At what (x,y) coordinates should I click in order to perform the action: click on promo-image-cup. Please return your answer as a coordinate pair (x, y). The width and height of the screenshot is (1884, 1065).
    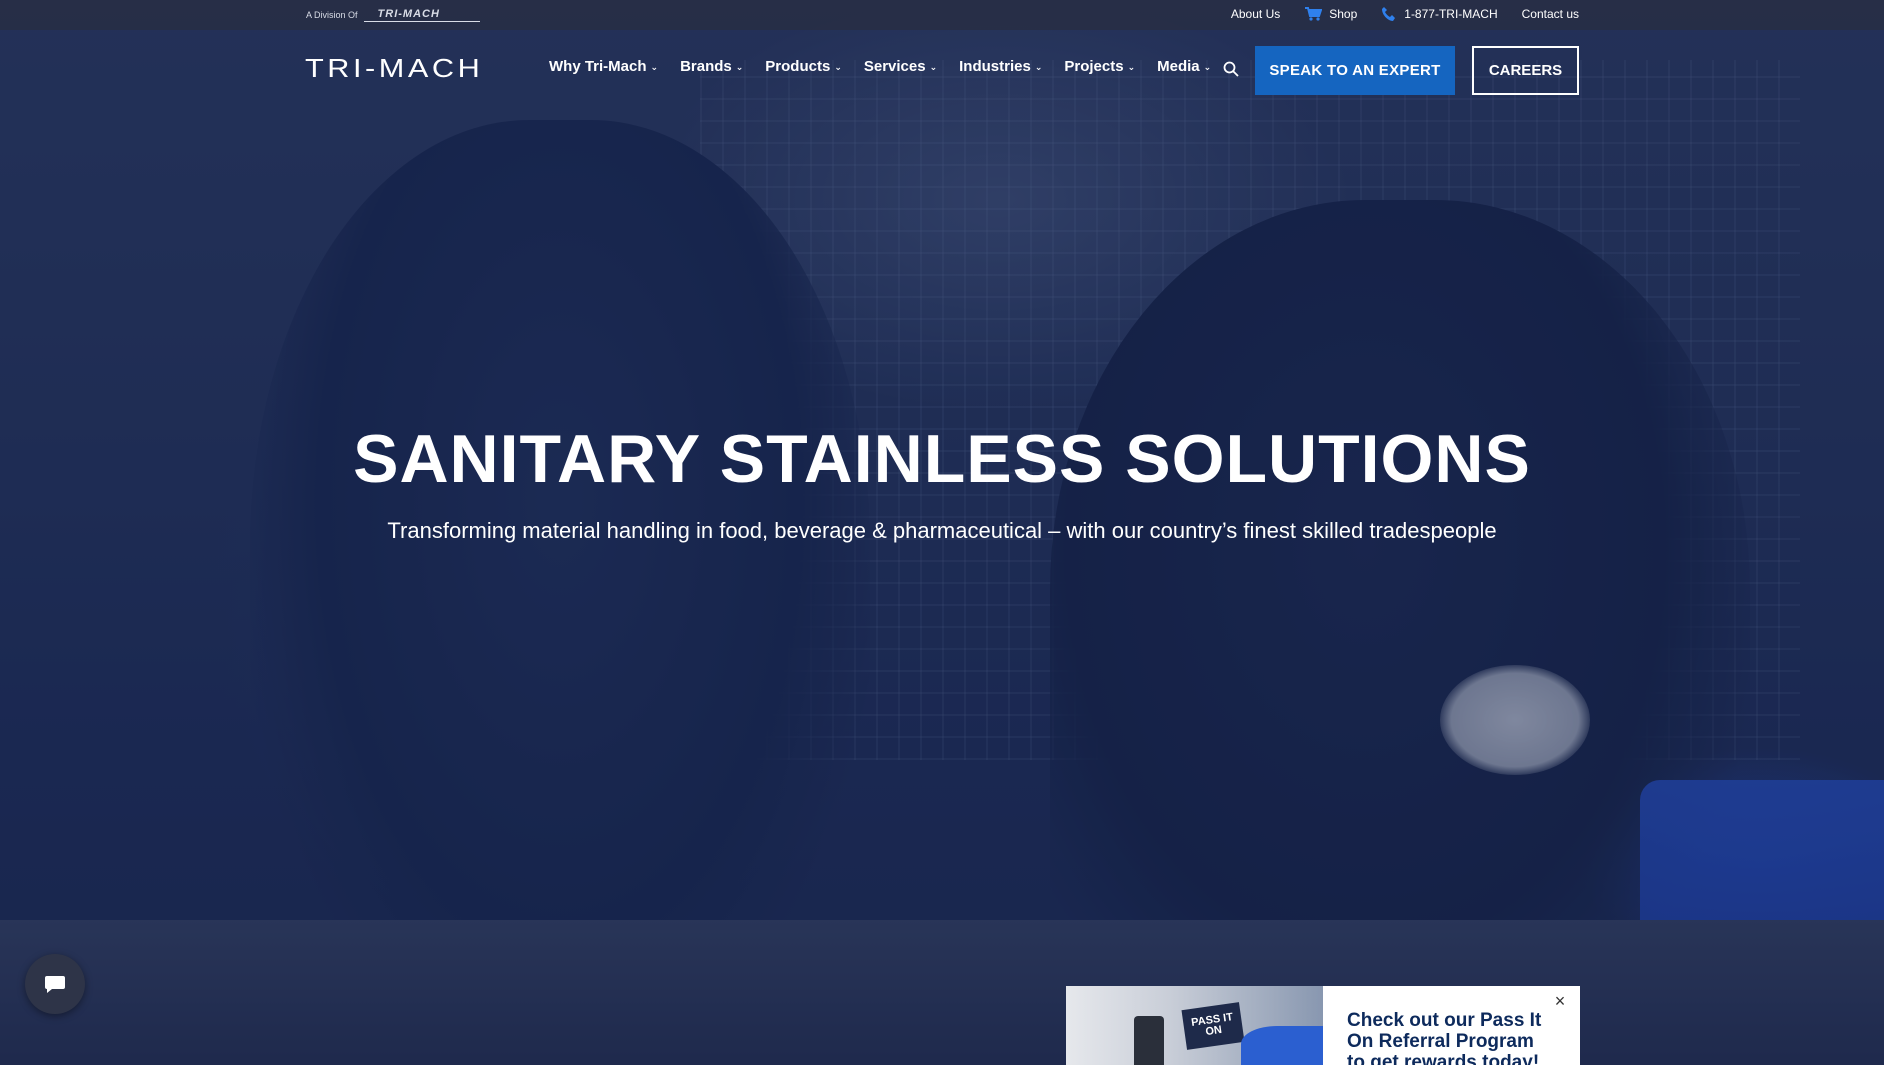
    Looking at the image, I should click on (1149, 1040).